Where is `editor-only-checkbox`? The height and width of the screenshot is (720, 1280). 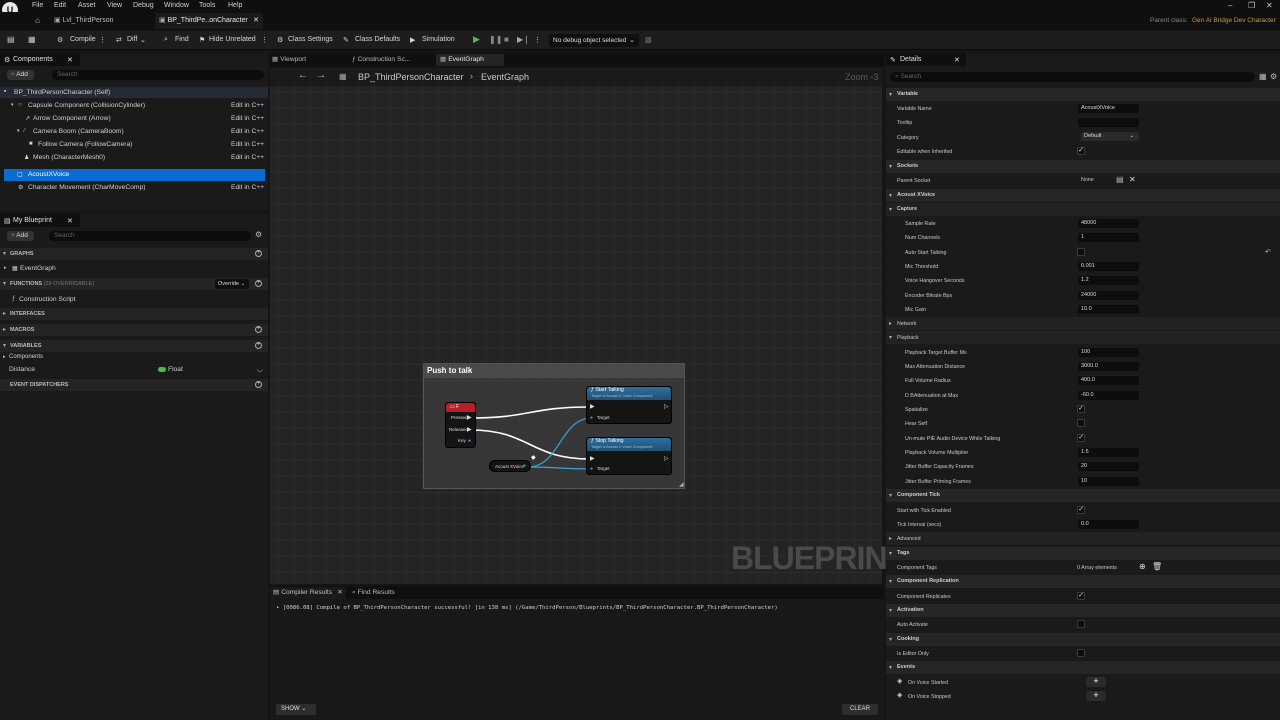 editor-only-checkbox is located at coordinates (1081, 653).